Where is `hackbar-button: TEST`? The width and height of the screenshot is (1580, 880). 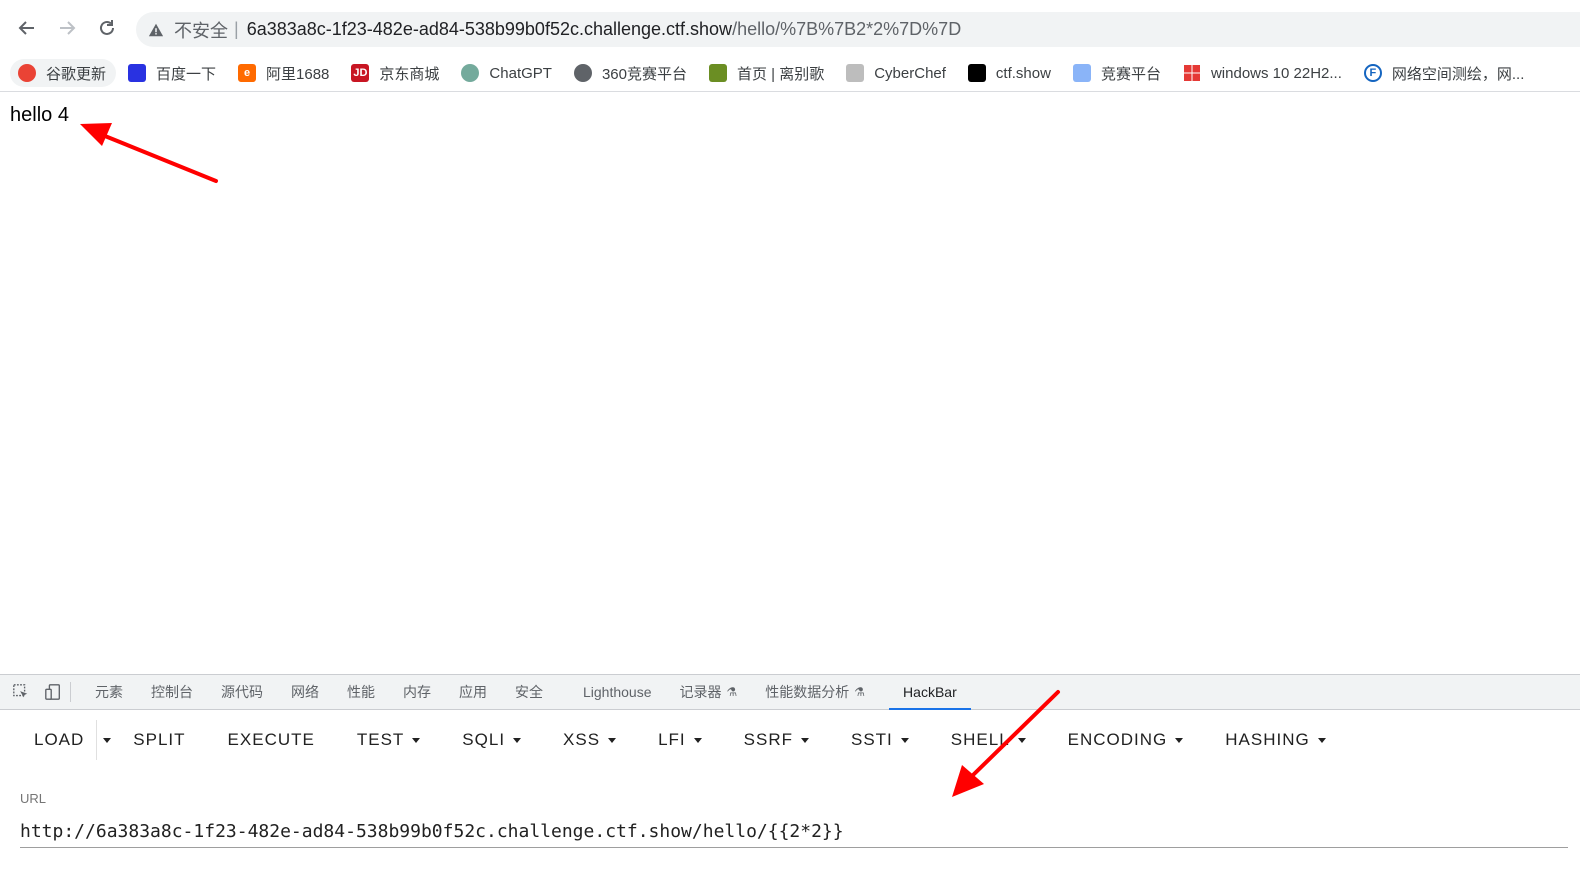 hackbar-button: TEST is located at coordinates (388, 740).